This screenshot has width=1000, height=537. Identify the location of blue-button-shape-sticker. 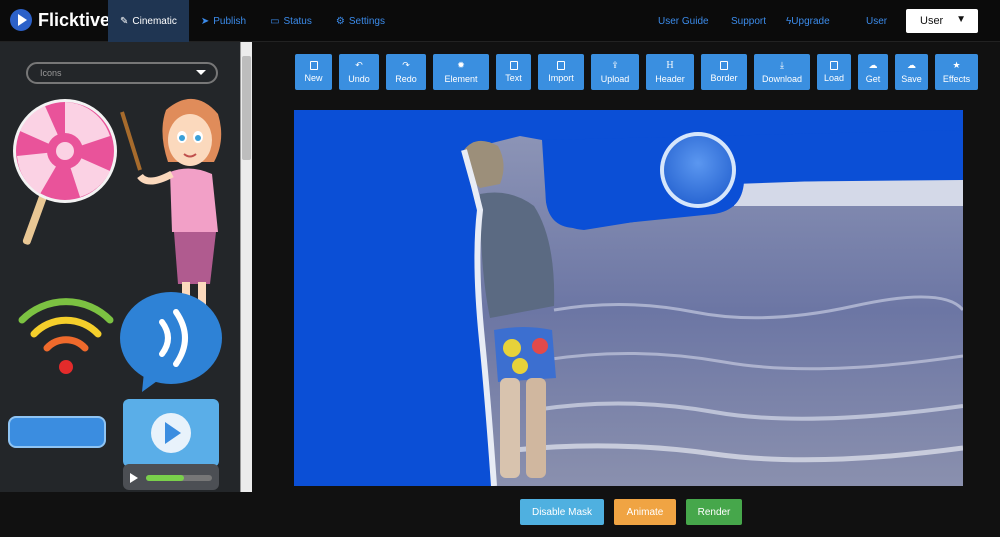
(57, 432).